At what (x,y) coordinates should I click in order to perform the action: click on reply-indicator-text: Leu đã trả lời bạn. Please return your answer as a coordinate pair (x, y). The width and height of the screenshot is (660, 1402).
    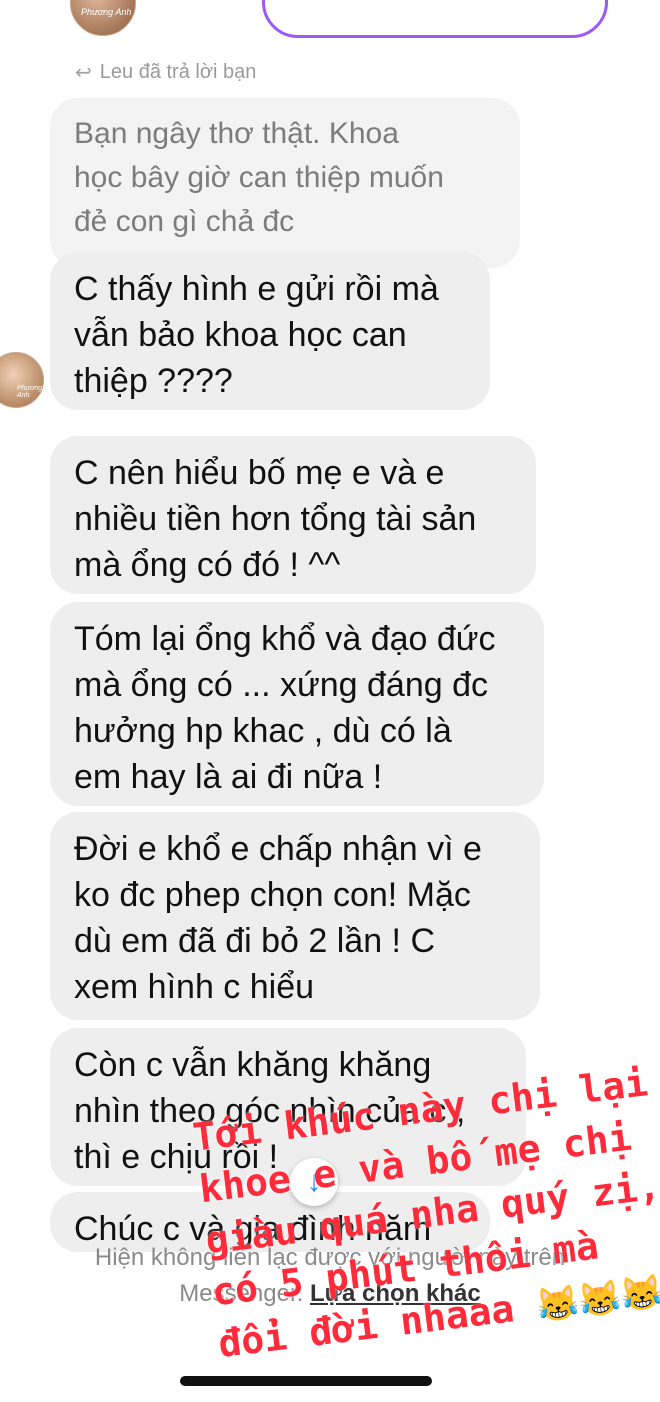
    Looking at the image, I should click on (178, 72).